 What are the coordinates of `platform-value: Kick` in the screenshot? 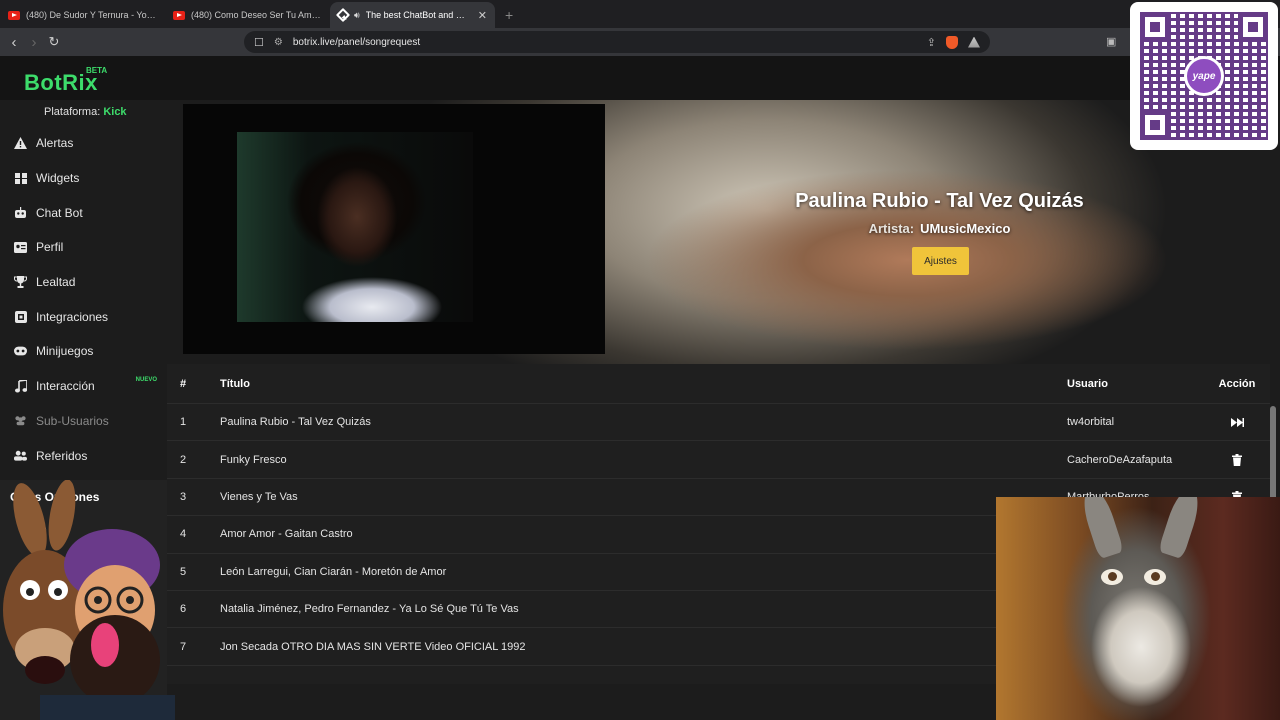 It's located at (115, 112).